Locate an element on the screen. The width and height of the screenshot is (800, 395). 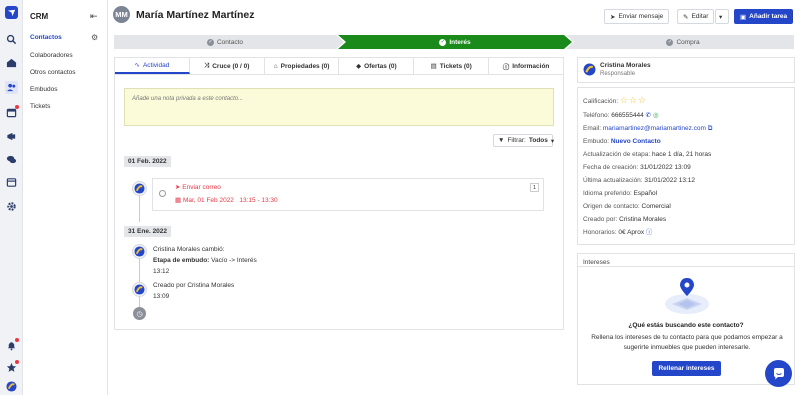
created-by-row: Creado por: Cristina Morales is located at coordinates (625, 219).